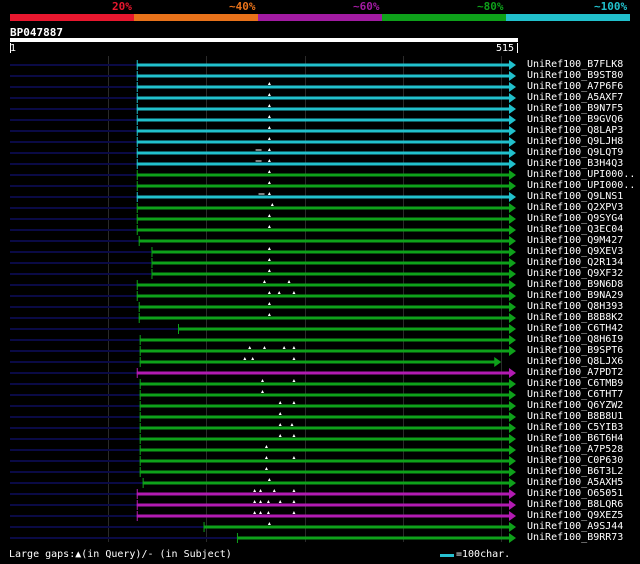 This screenshot has width=640, height=564. I want to click on hit-label: UniRef100_B7FLK8, so click(575, 64).